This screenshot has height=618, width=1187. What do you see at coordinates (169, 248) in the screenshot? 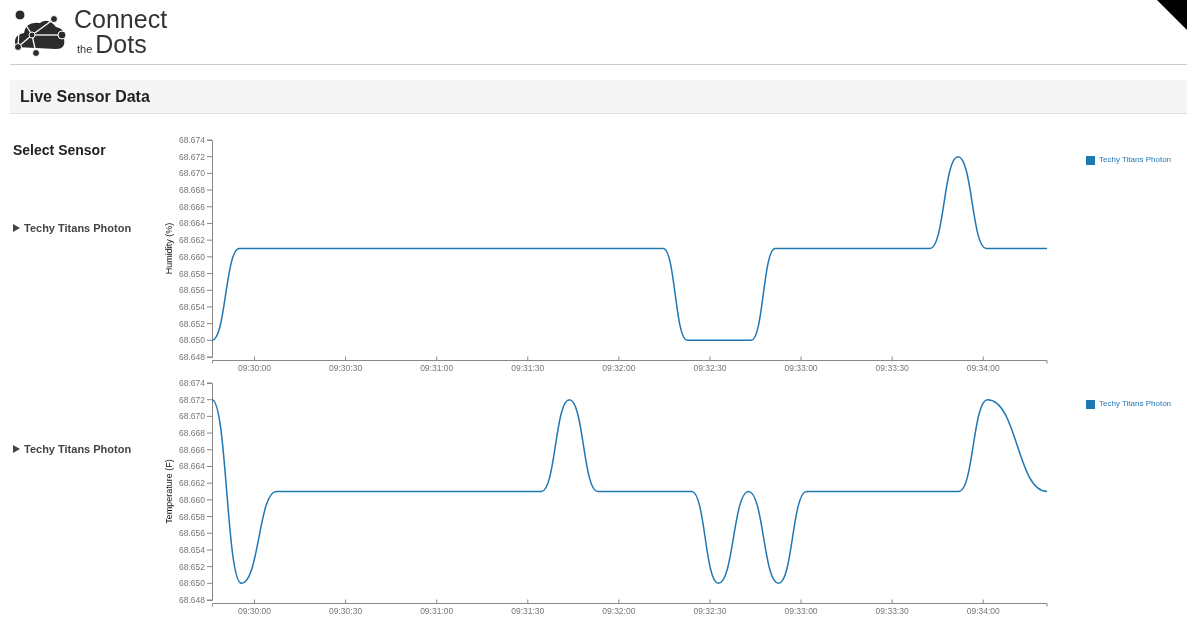
I see `axis-title: Humidity (%)` at bounding box center [169, 248].